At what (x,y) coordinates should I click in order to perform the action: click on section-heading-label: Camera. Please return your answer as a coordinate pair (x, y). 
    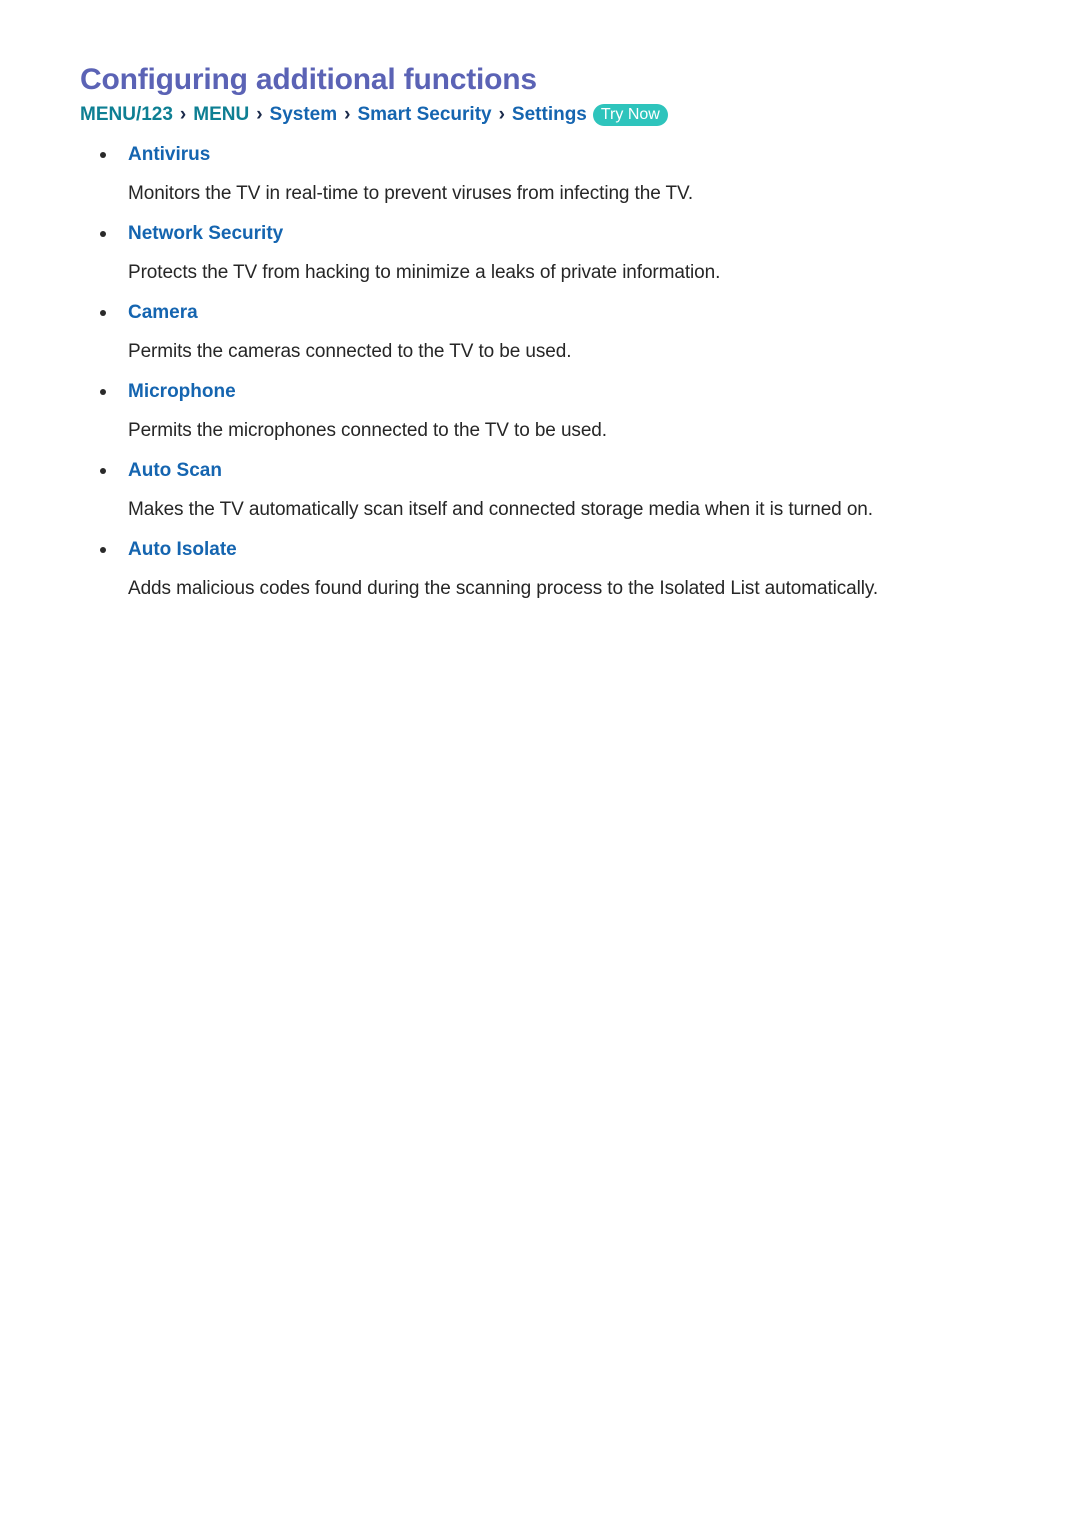
    Looking at the image, I should click on (163, 312).